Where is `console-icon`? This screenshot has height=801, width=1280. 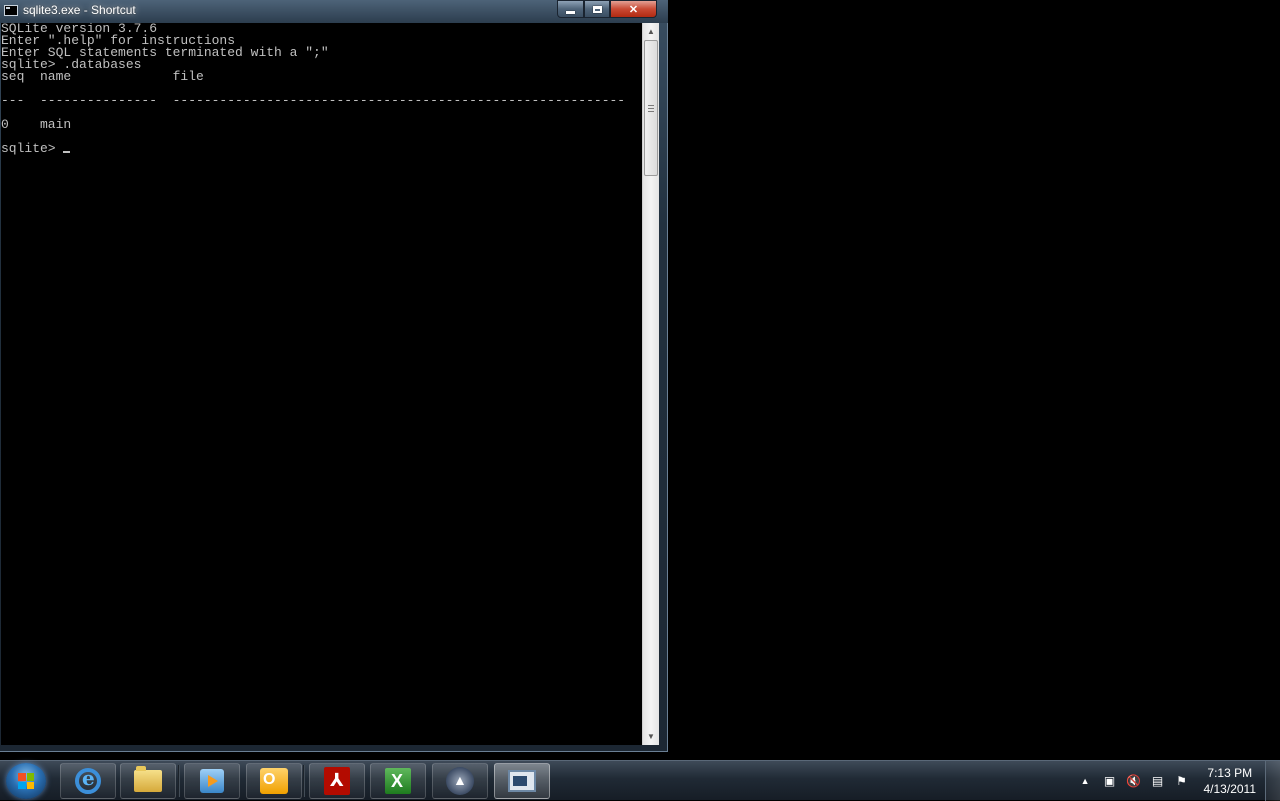
console-icon is located at coordinates (522, 781).